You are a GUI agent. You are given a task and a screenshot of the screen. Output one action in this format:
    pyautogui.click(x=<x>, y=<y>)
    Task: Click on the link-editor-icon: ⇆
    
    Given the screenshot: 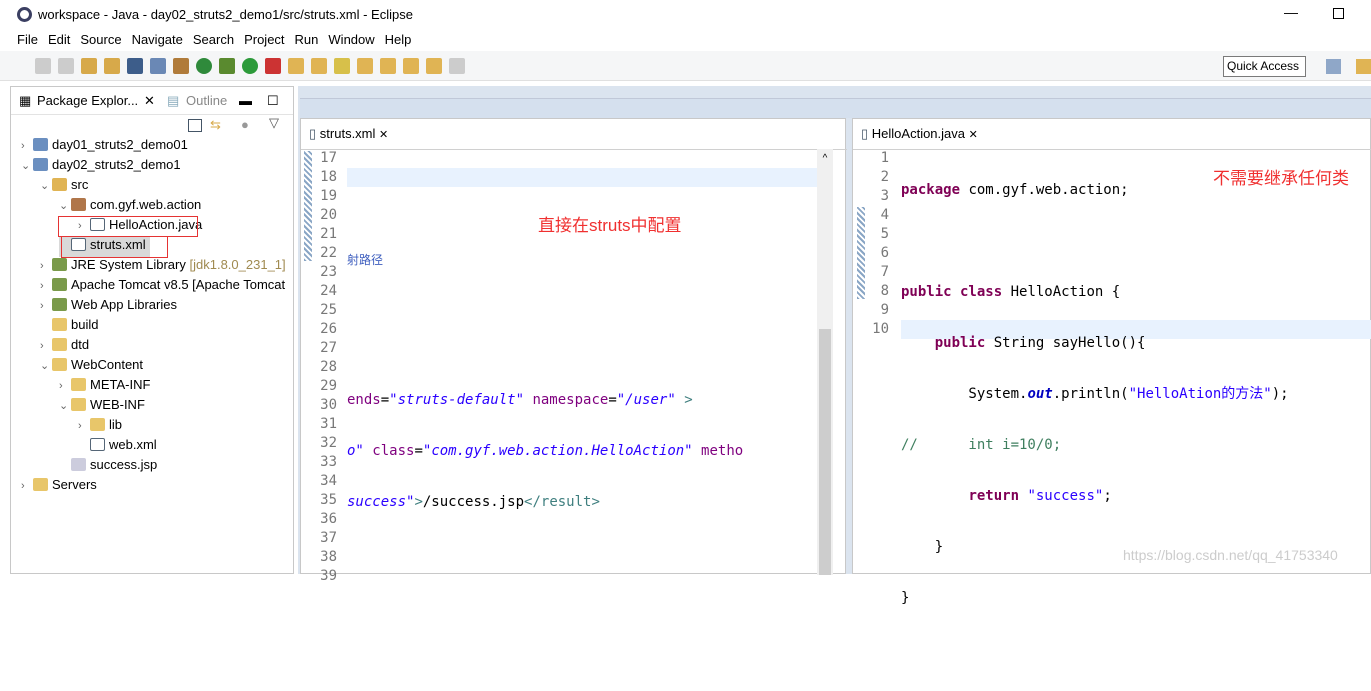 What is the action you would take?
    pyautogui.click(x=215, y=125)
    